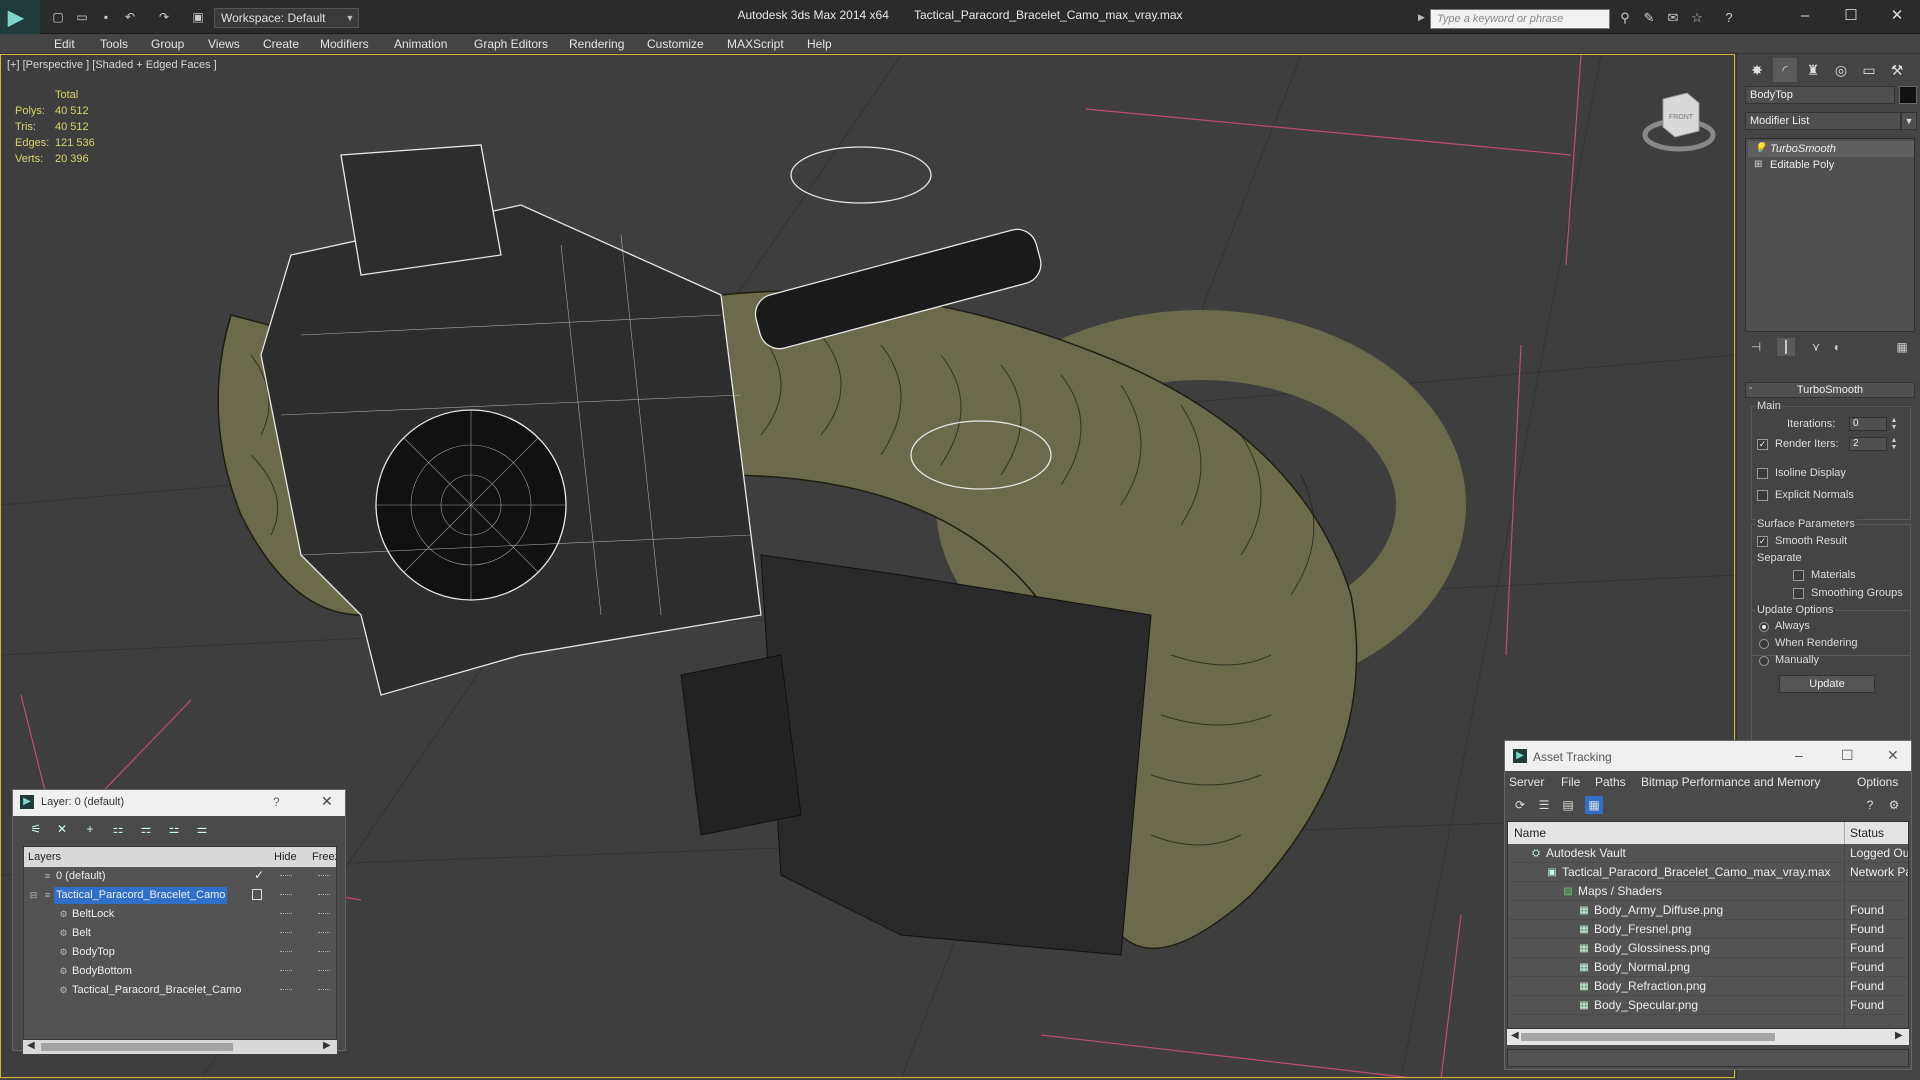 This screenshot has height=1080, width=1920. Describe the element at coordinates (285, 857) in the screenshot. I see `column-hide: Hide` at that location.